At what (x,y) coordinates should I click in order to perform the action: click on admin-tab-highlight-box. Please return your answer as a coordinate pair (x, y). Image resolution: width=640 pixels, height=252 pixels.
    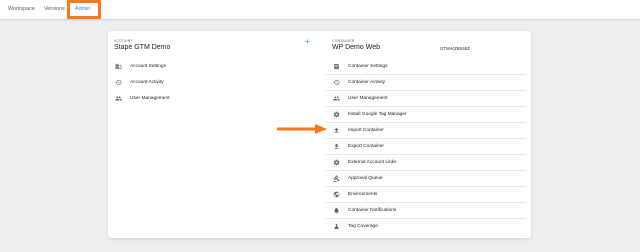
    Looking at the image, I should click on (84, 9).